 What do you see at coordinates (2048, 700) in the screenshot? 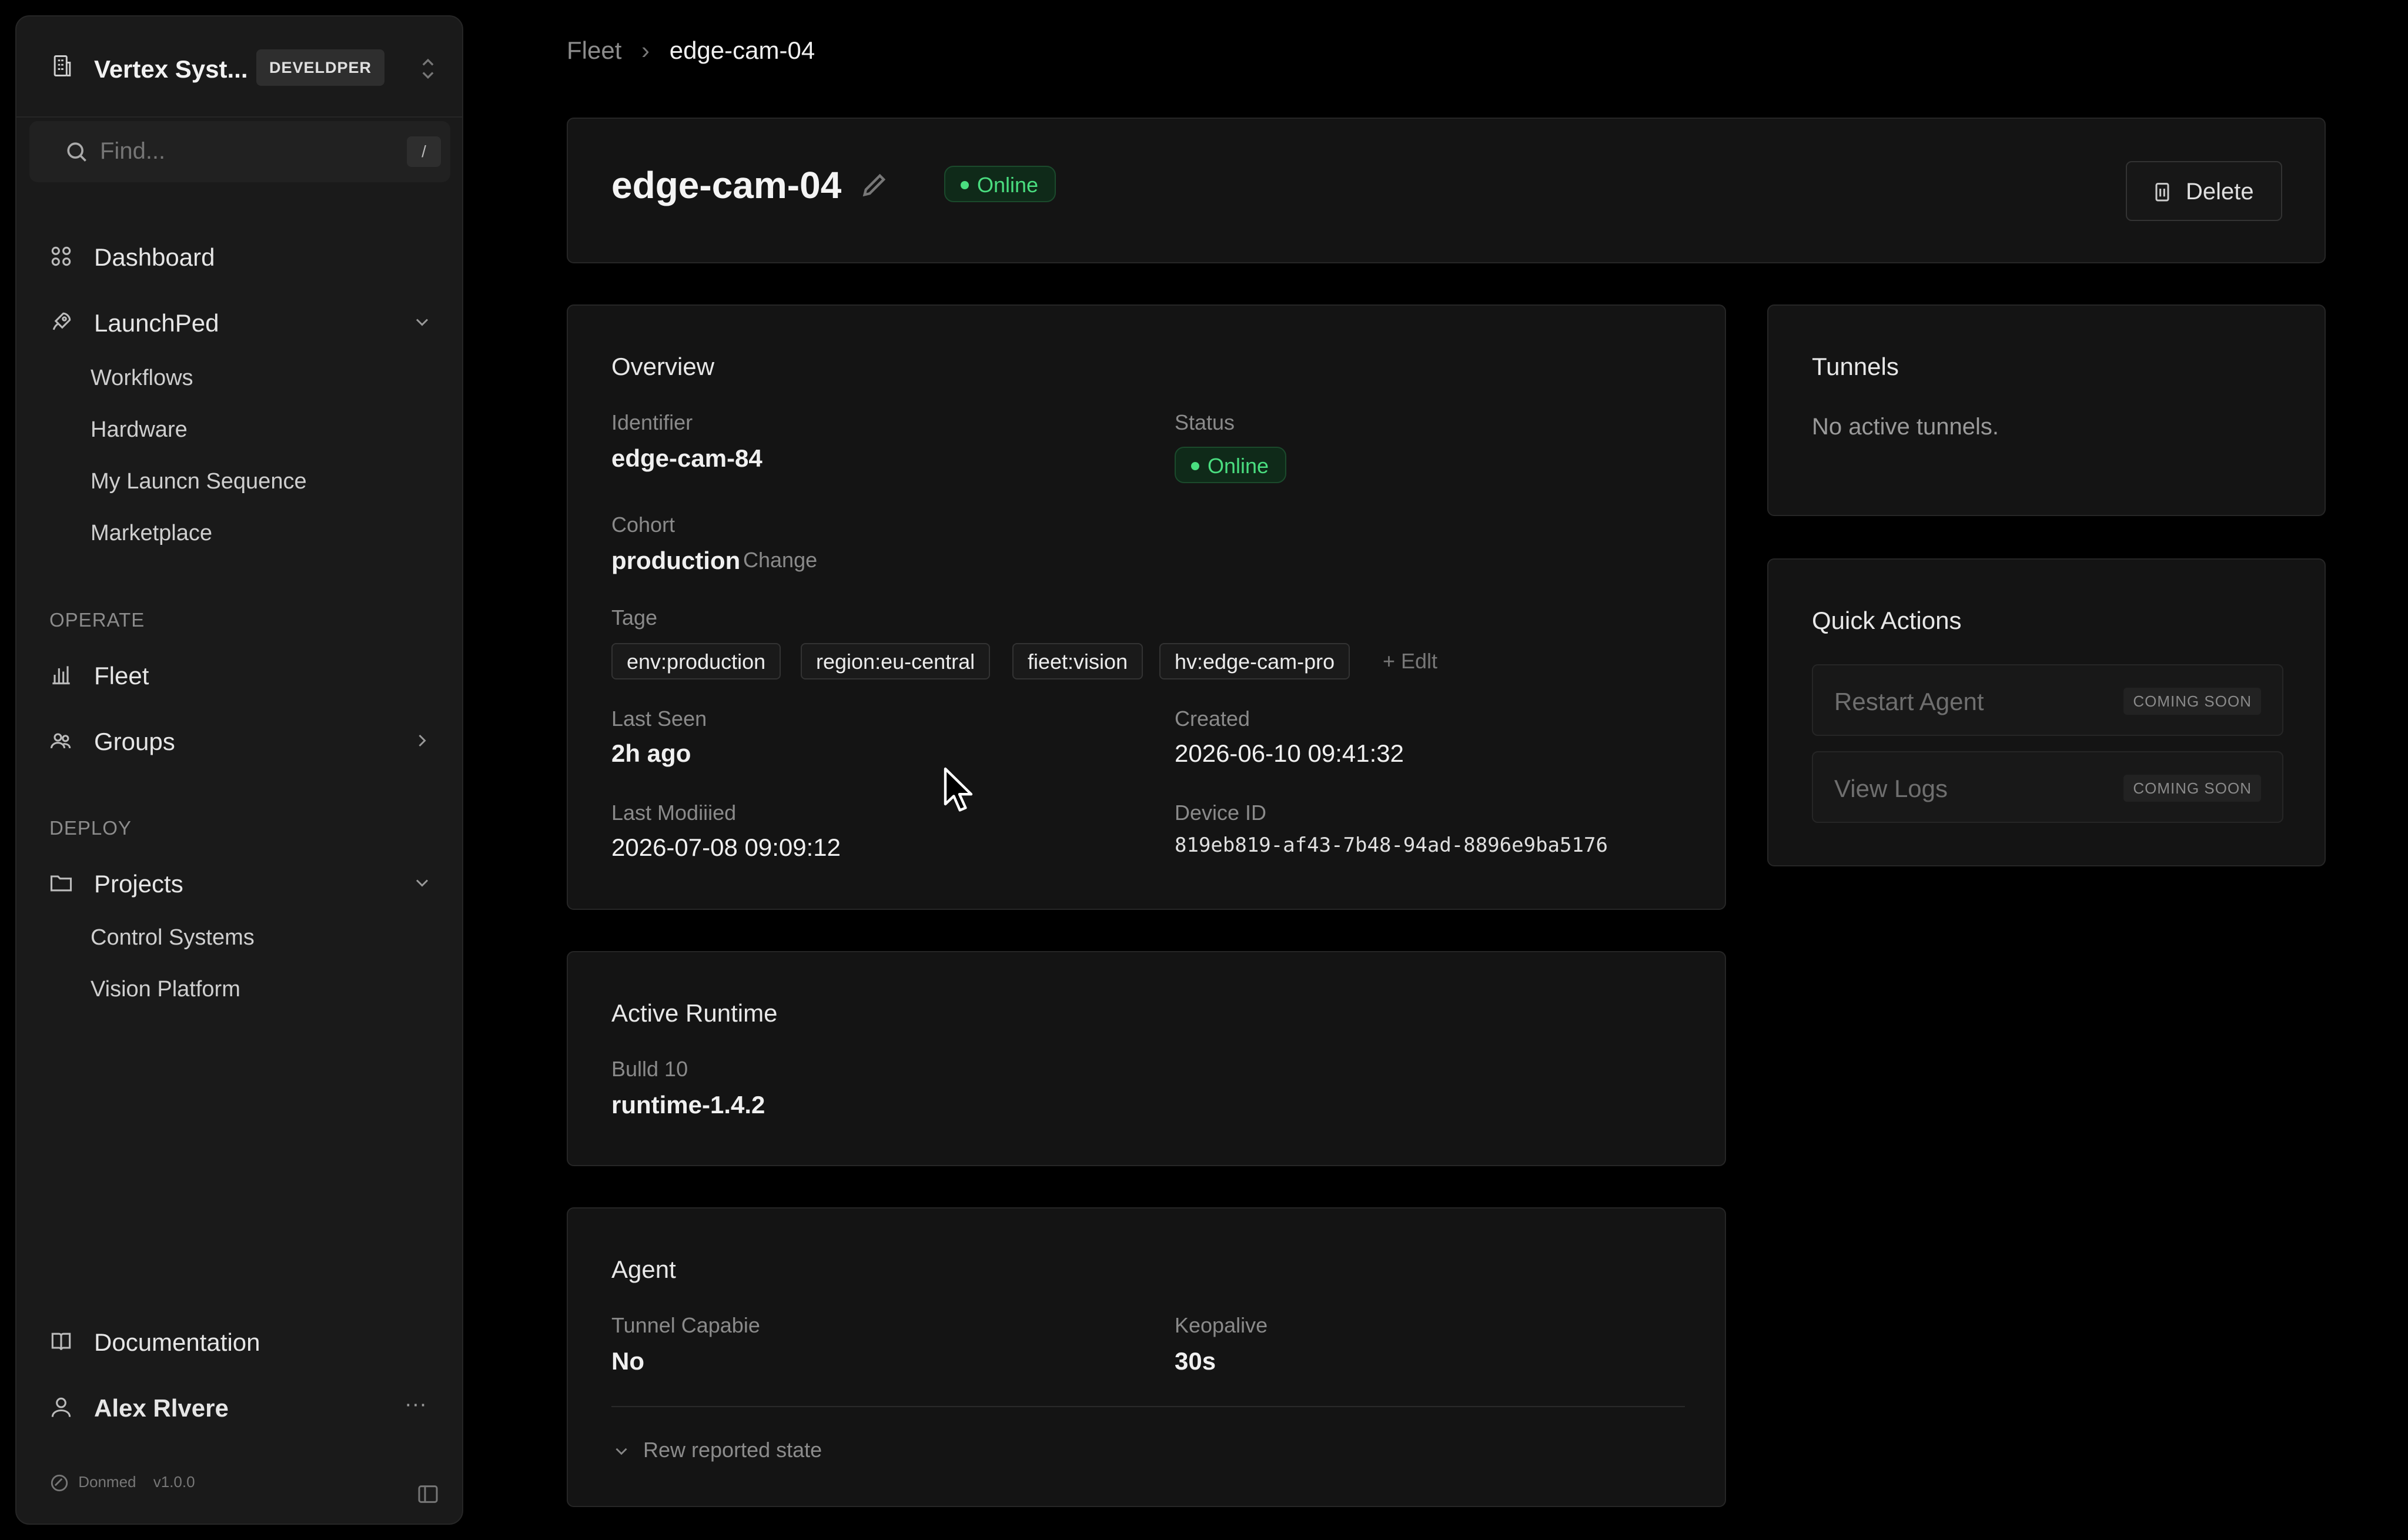
I see `restart-agent-button: Restart Agent COMING SOON` at bounding box center [2048, 700].